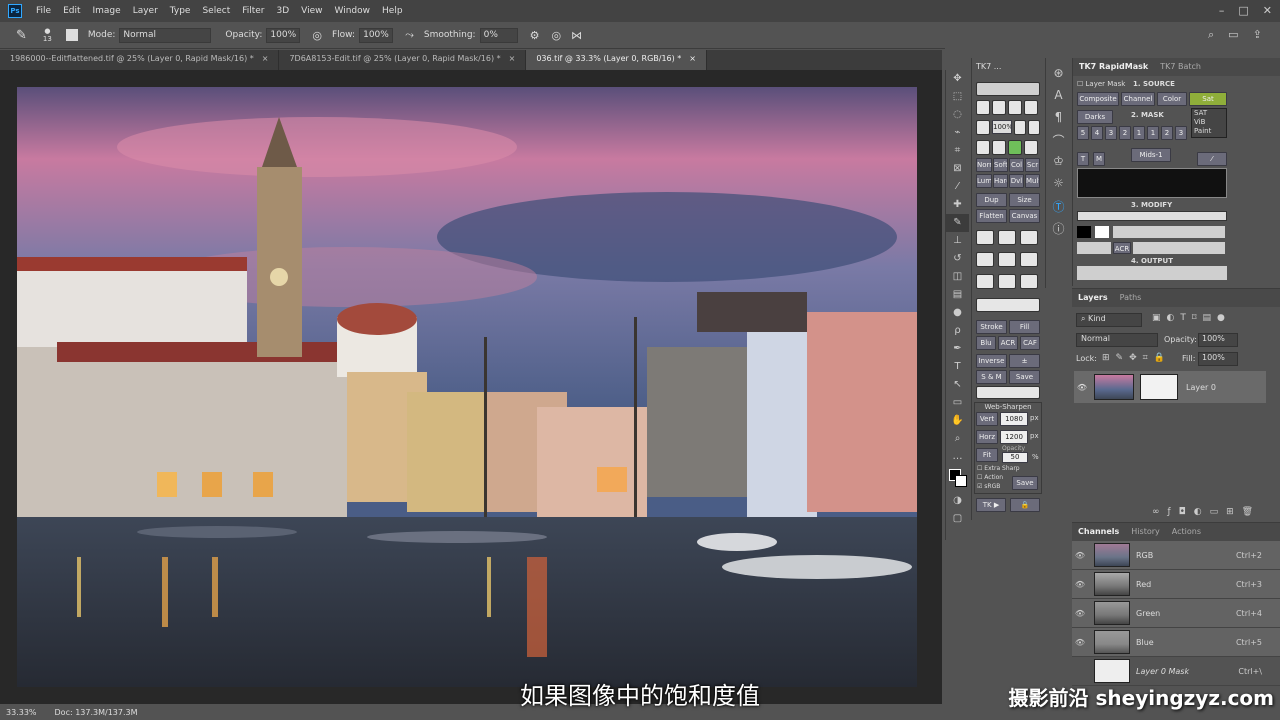 Image resolution: width=1280 pixels, height=720 pixels. What do you see at coordinates (283, 35) in the screenshot?
I see `opacity-input: 100%` at bounding box center [283, 35].